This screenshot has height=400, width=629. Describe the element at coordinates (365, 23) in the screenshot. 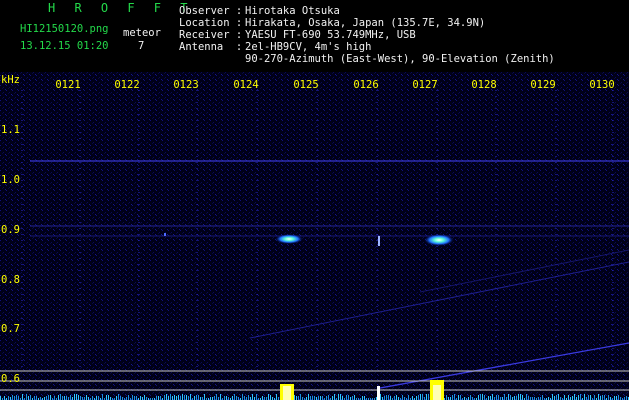

I see `location-value: Hirakata, Osaka, Japan (135.7E, 34.9N)` at that location.